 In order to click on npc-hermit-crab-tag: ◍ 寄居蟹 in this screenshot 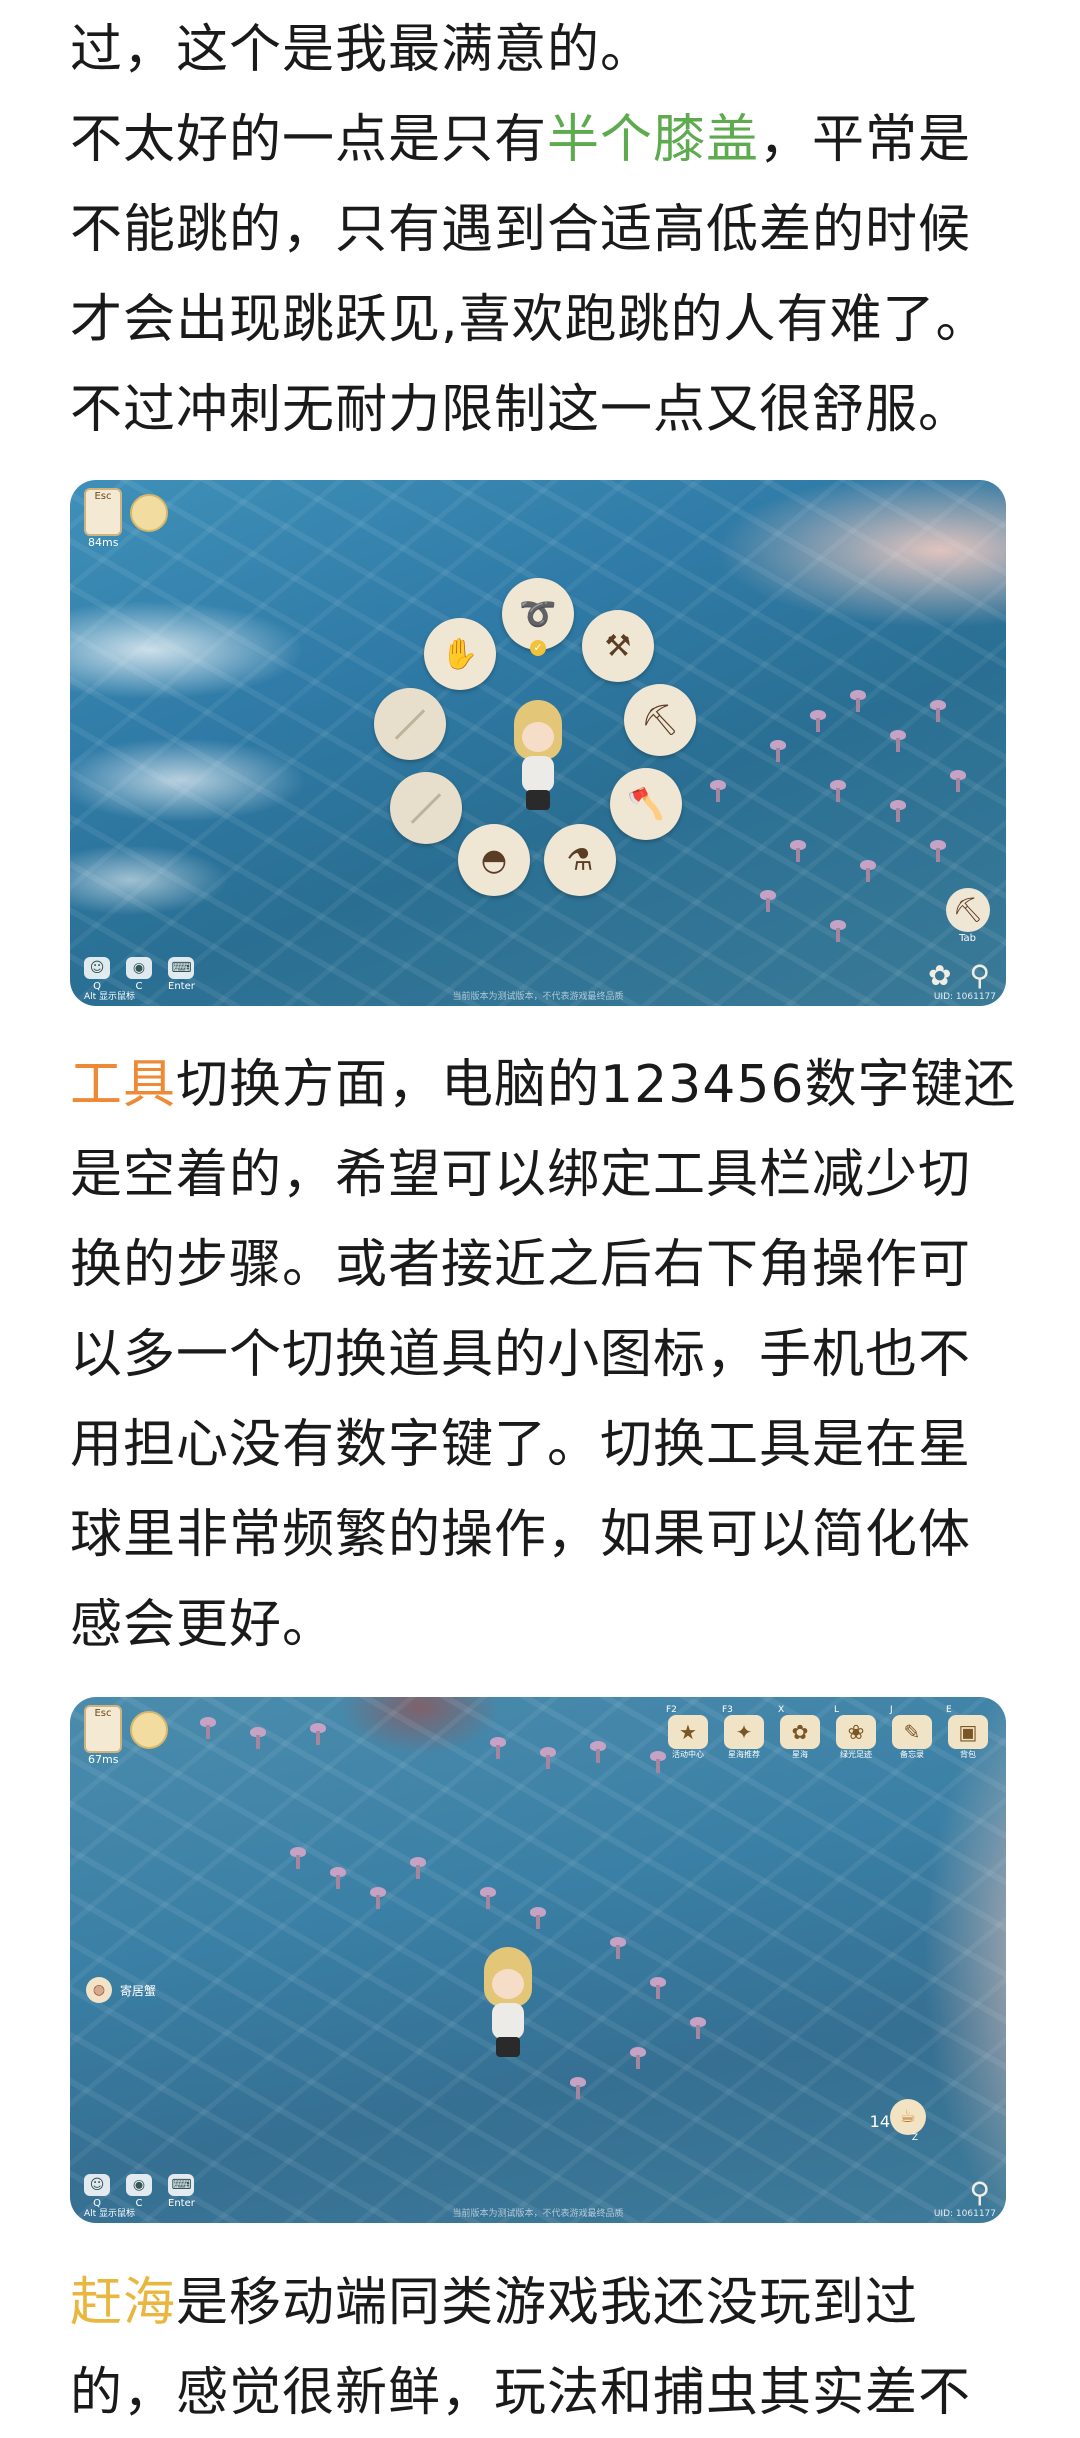, I will do `click(121, 1990)`.